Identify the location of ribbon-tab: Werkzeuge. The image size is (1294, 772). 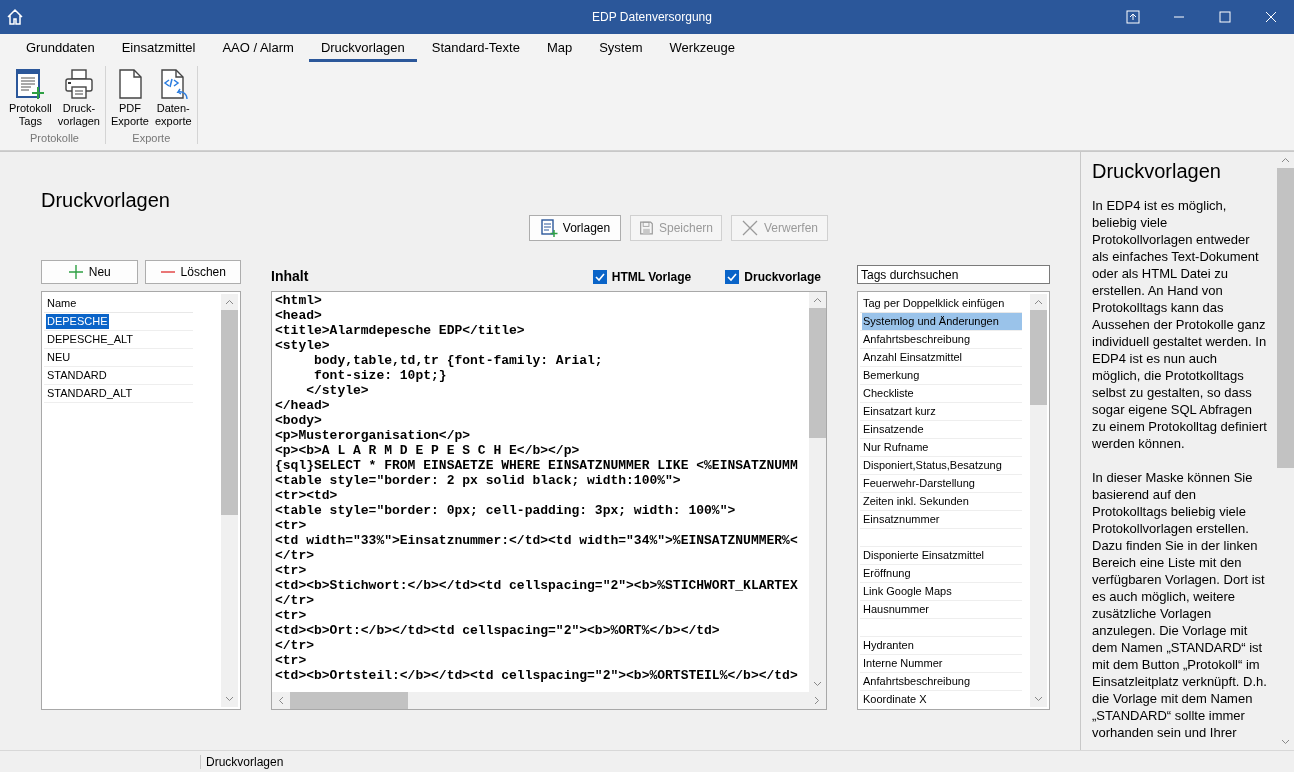
(702, 51).